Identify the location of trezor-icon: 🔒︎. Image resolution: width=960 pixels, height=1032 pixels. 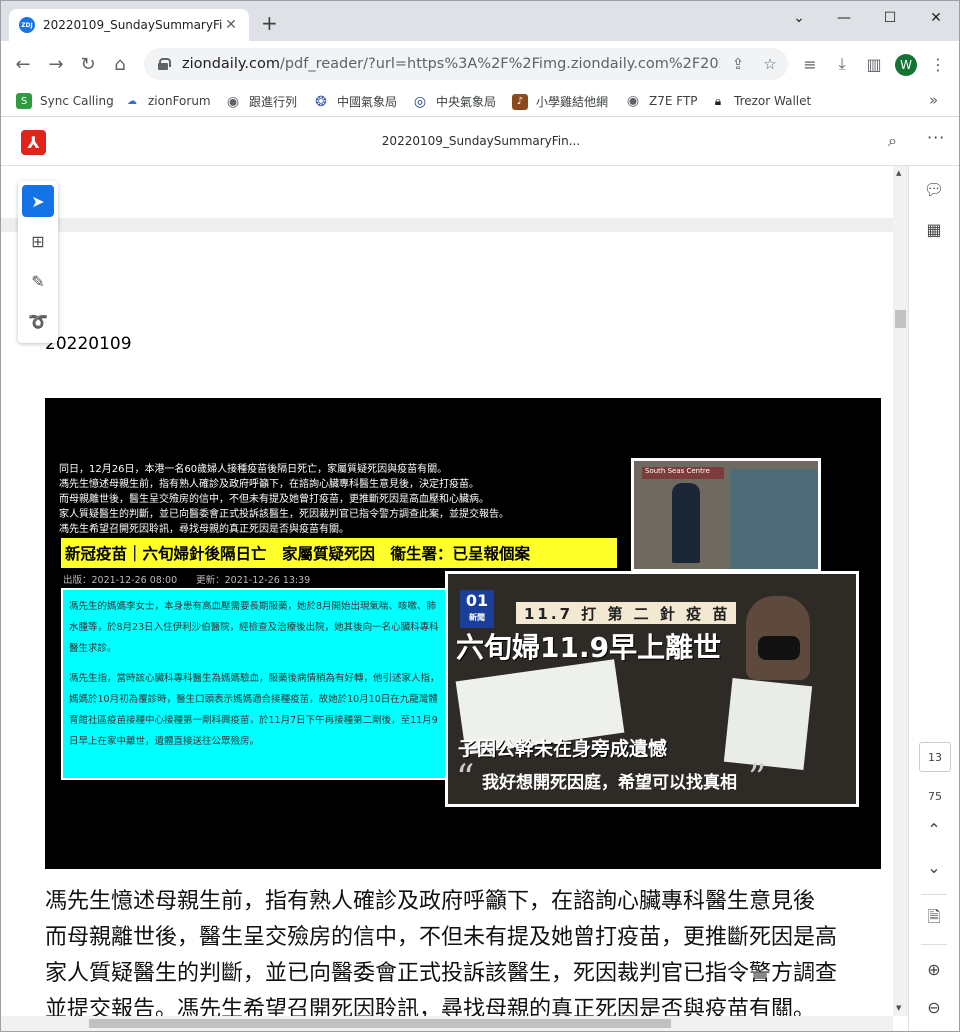
(718, 100).